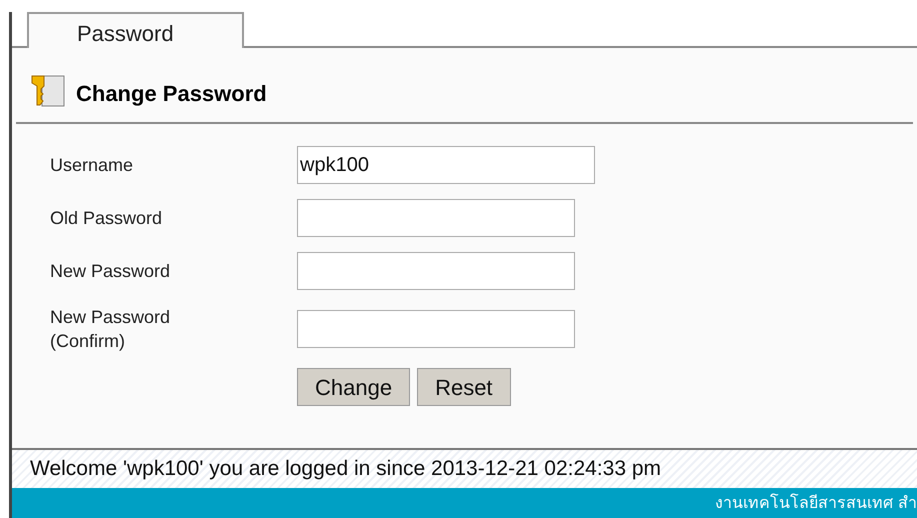 This screenshot has width=917, height=518. I want to click on tab: Password, so click(135, 30).